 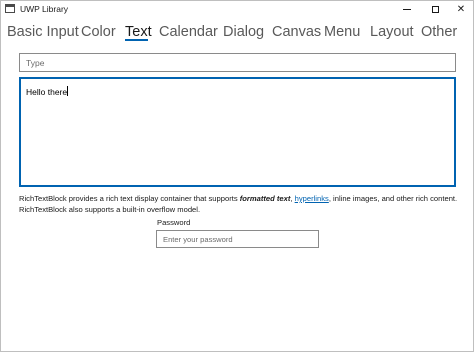 I want to click on tab-canvas: Canvas, so click(x=296, y=32).